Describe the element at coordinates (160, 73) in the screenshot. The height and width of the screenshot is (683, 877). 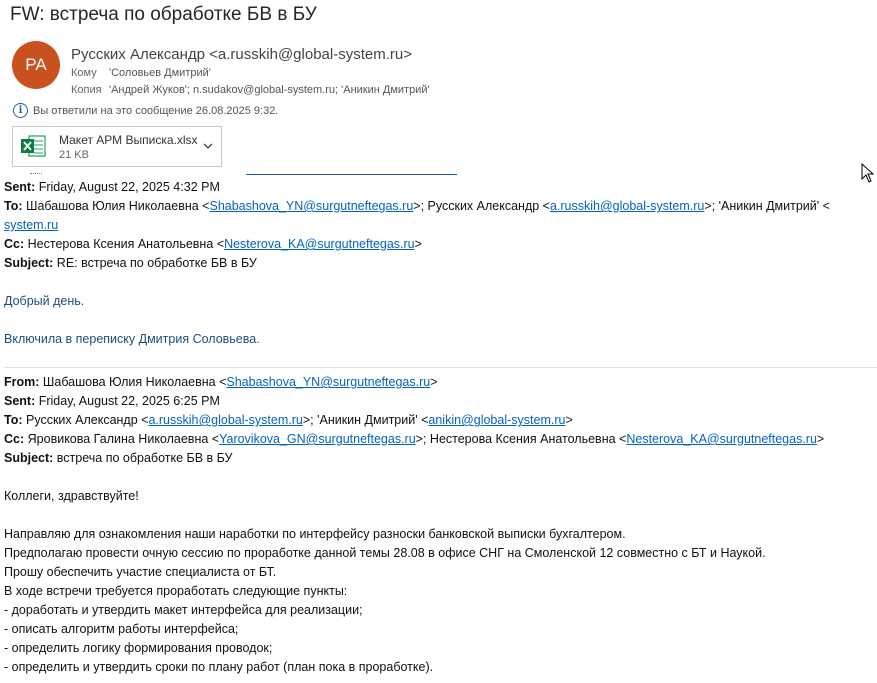
I see `to-recipients: 'Соловьев Дмитрий'` at that location.